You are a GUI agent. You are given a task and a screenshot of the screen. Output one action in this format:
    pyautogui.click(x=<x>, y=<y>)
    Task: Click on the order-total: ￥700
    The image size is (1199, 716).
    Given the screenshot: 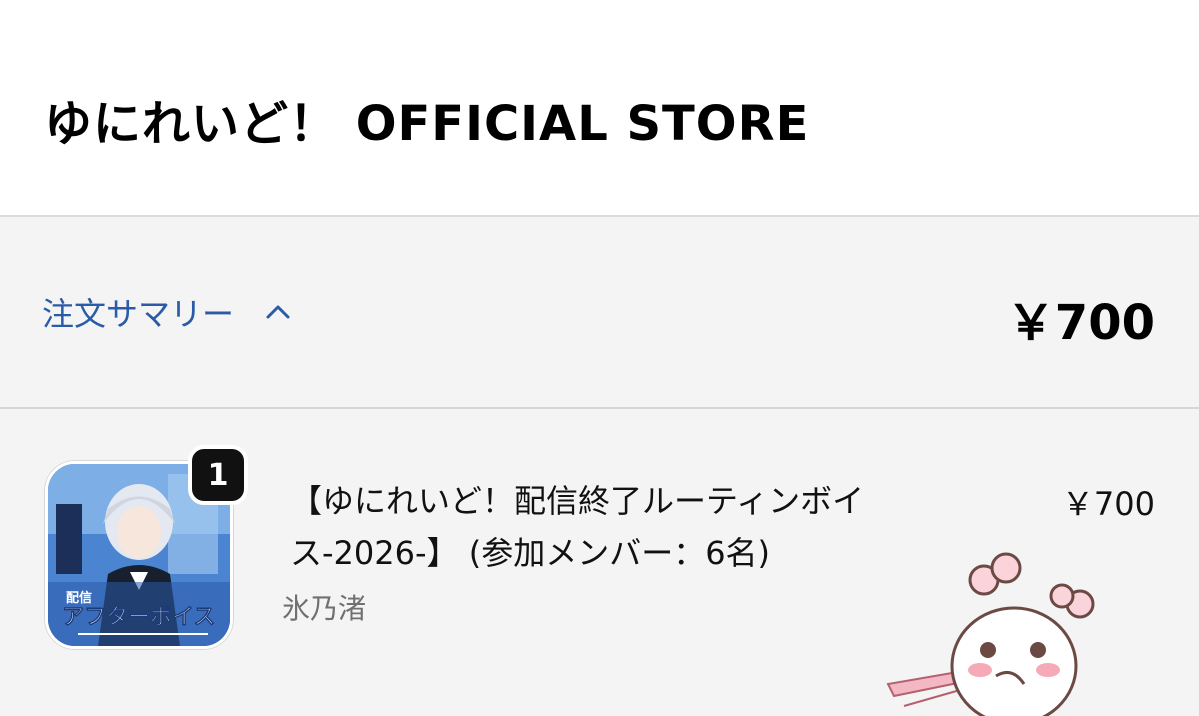 What is the action you would take?
    pyautogui.click(x=1080, y=323)
    